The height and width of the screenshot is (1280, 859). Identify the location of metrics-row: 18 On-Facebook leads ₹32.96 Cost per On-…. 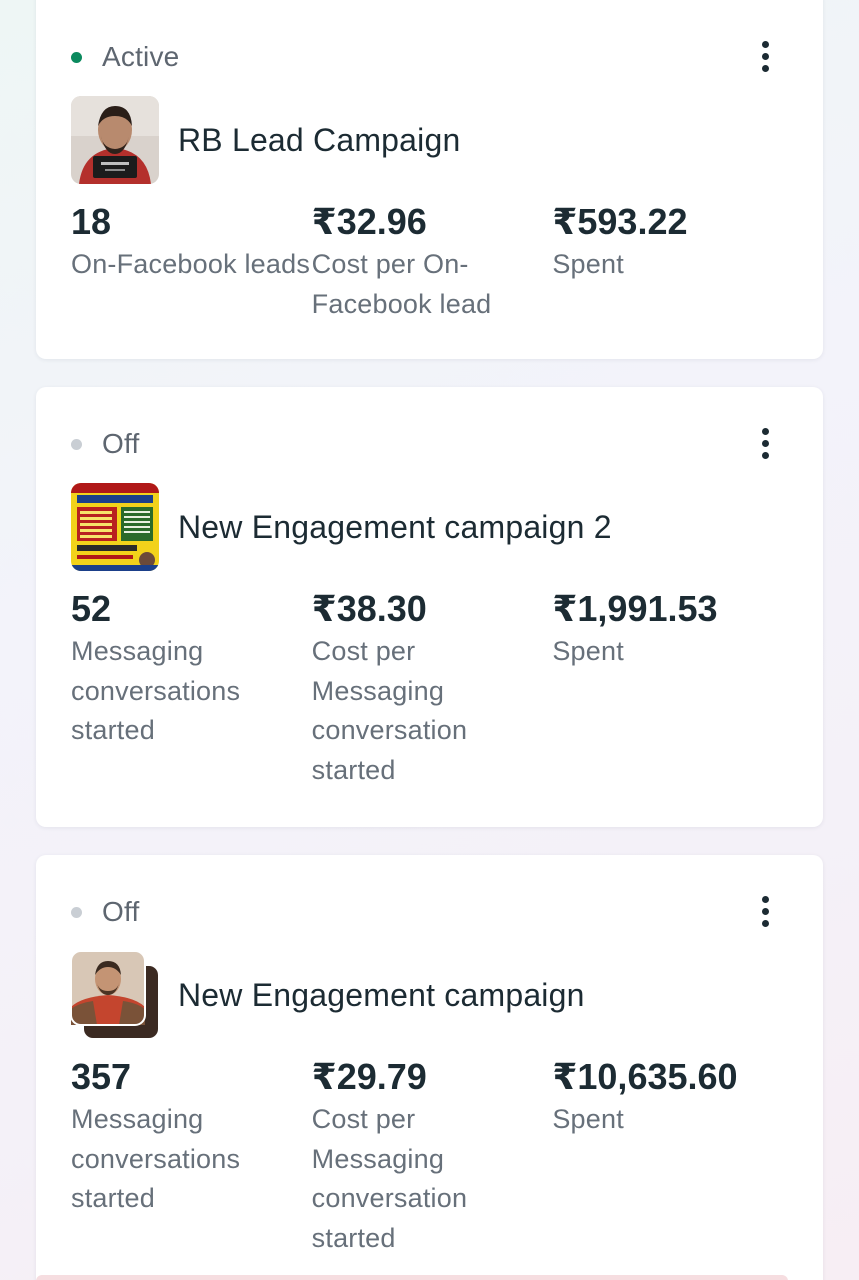
(432, 262).